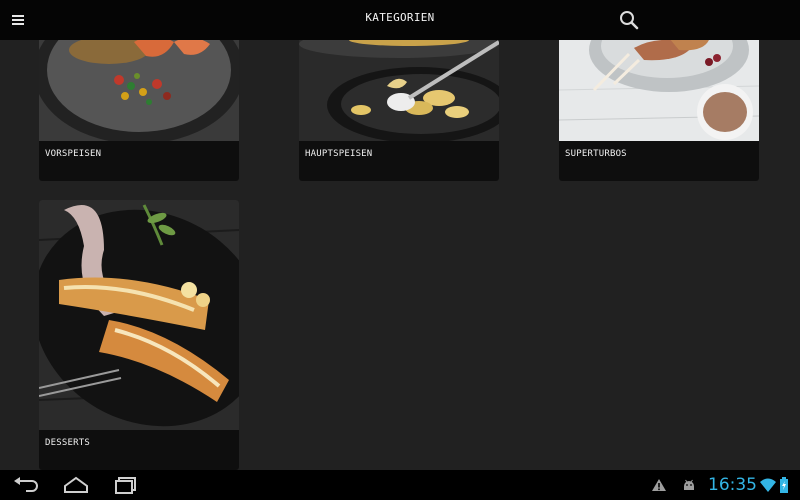 This screenshot has height=500, width=800. What do you see at coordinates (73, 154) in the screenshot?
I see `category-label: VORSPEISEN` at bounding box center [73, 154].